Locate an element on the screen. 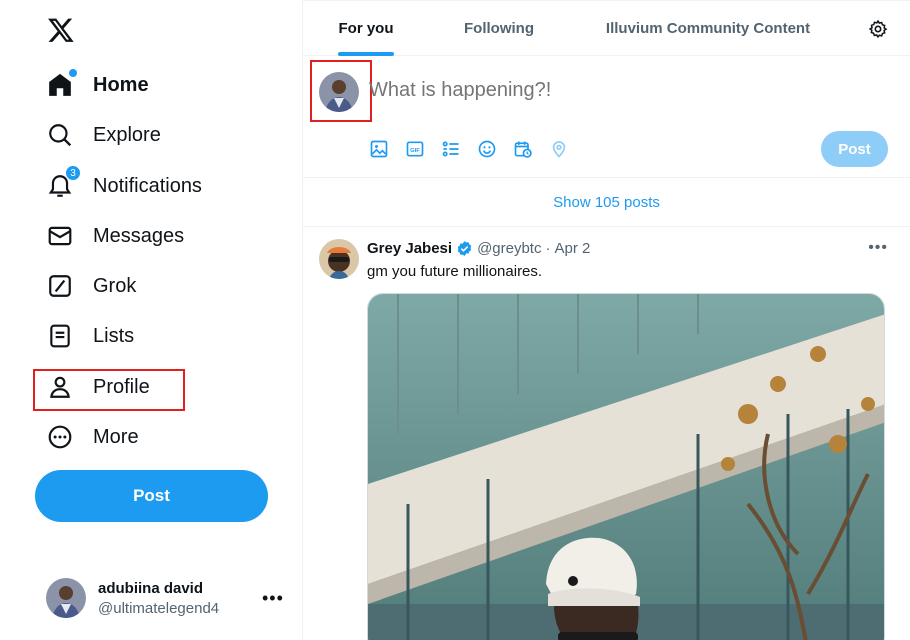 Image resolution: width=910 pixels, height=640 pixels. nav-home: Home is located at coordinates (92, 85).